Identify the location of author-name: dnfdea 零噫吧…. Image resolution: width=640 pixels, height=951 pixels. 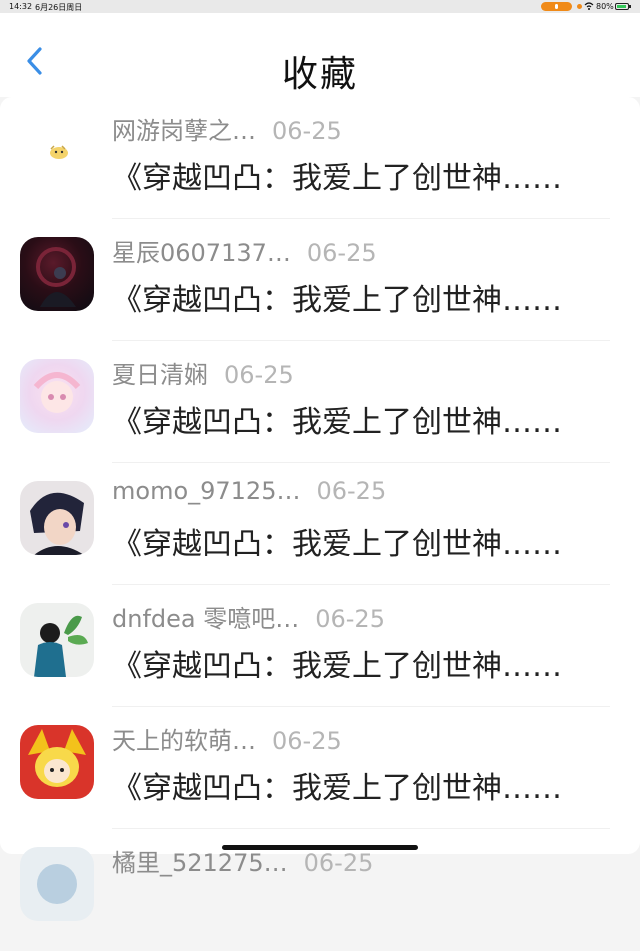
(206, 619).